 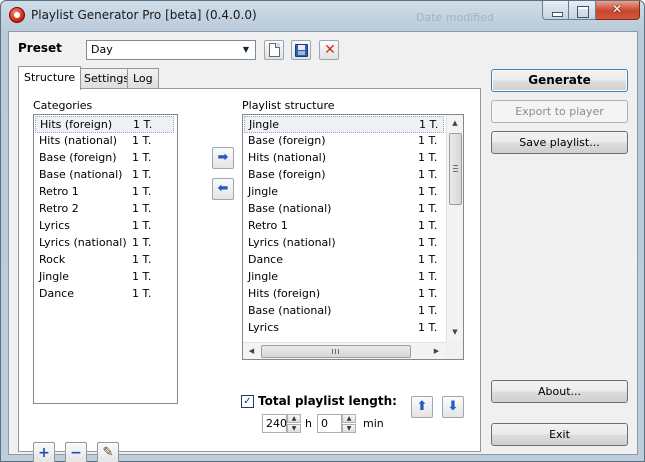 I want to click on close-button, so click(x=618, y=10).